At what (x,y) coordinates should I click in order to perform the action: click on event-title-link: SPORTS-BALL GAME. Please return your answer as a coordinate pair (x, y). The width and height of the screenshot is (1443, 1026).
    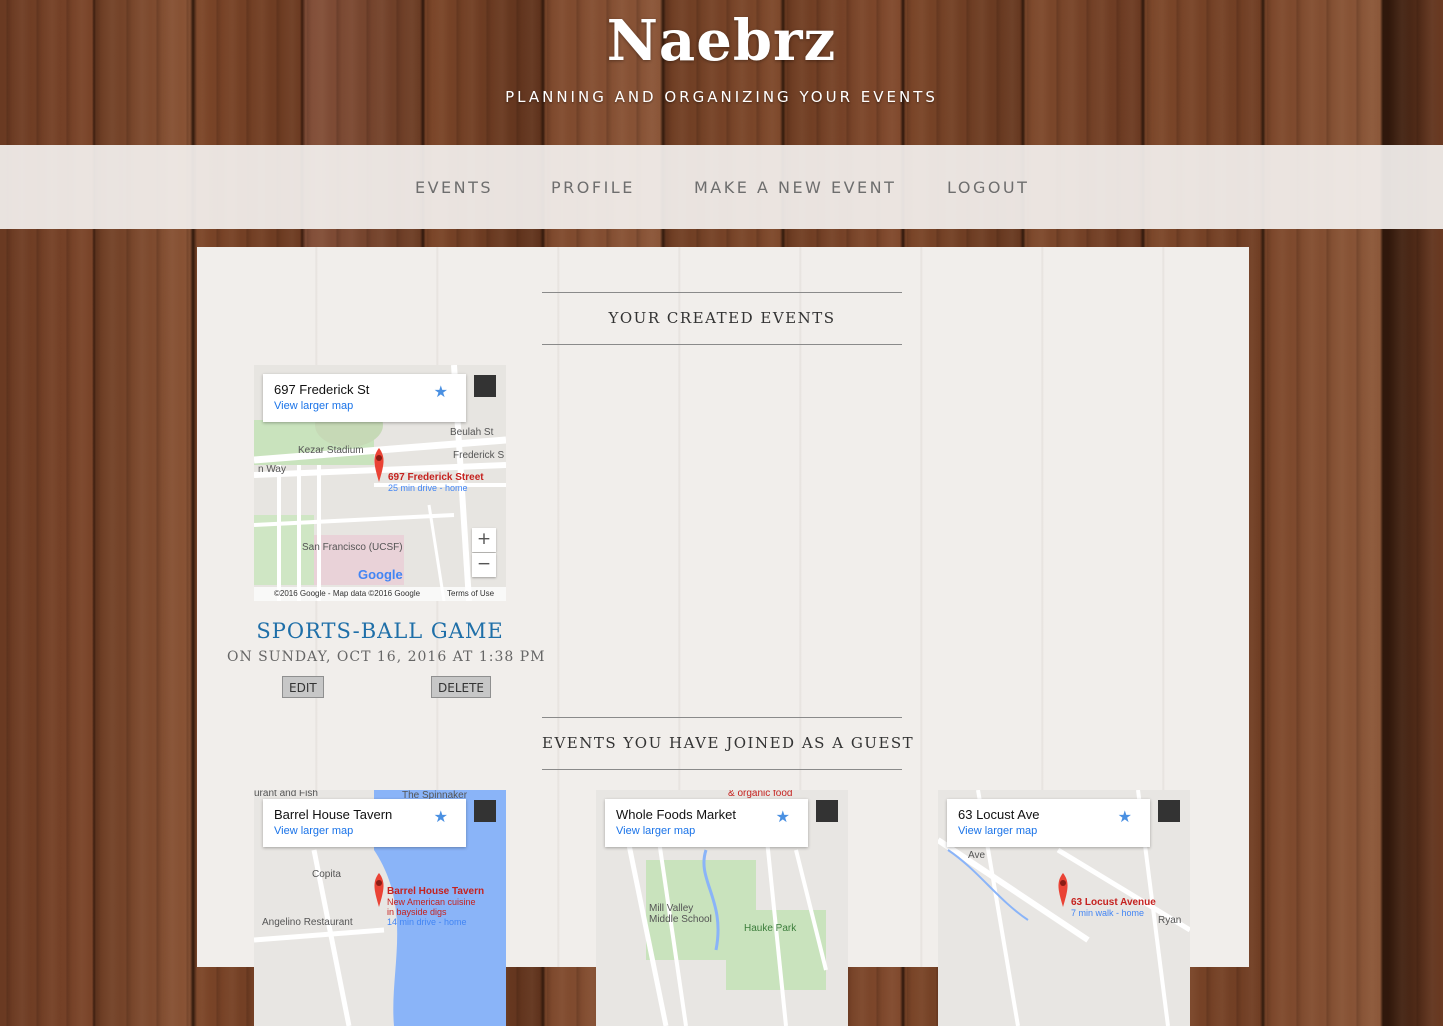
    Looking at the image, I should click on (380, 631).